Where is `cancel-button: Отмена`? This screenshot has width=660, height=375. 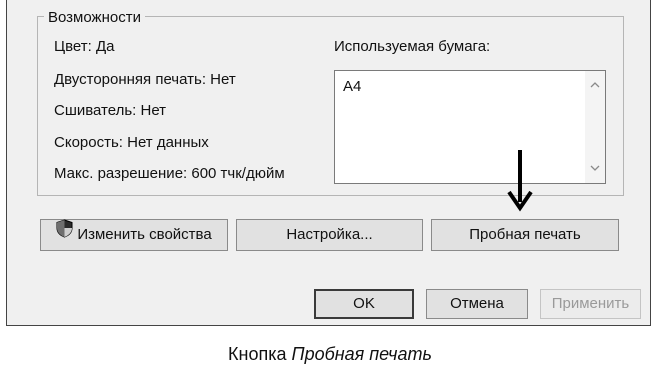
cancel-button: Отмена is located at coordinates (477, 304).